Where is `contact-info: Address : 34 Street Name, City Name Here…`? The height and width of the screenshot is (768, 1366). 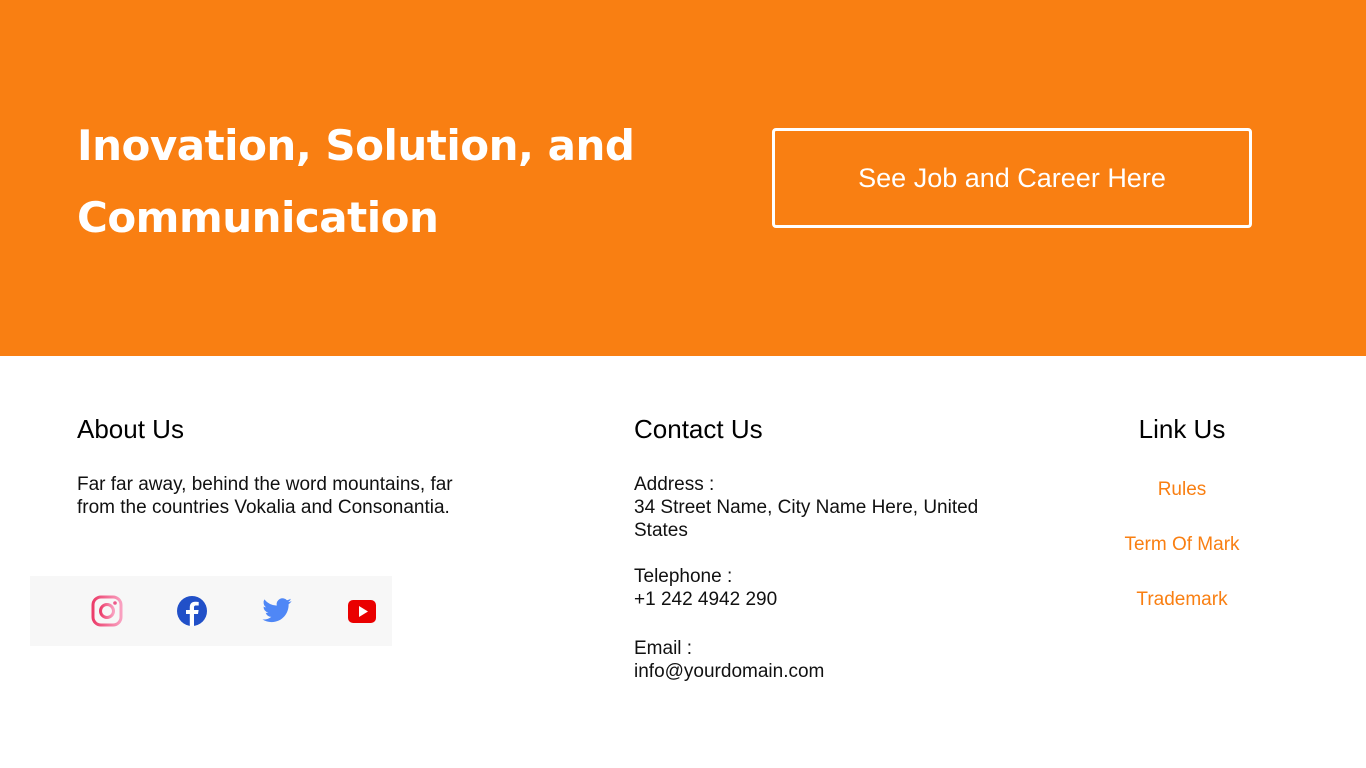 contact-info: Address : 34 Street Name, City Name Here… is located at coordinates (819, 578).